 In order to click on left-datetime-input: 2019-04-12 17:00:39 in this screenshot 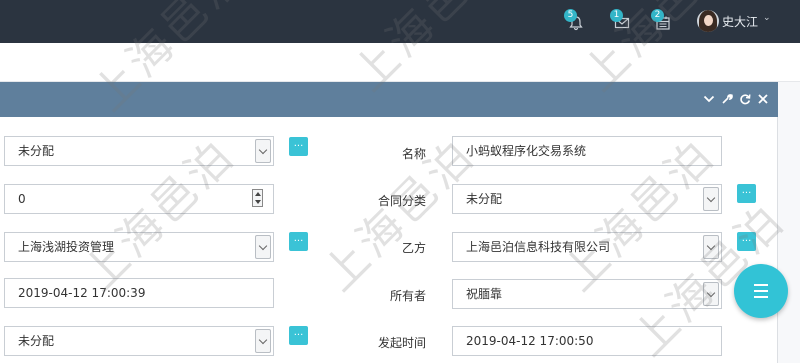, I will do `click(139, 293)`.